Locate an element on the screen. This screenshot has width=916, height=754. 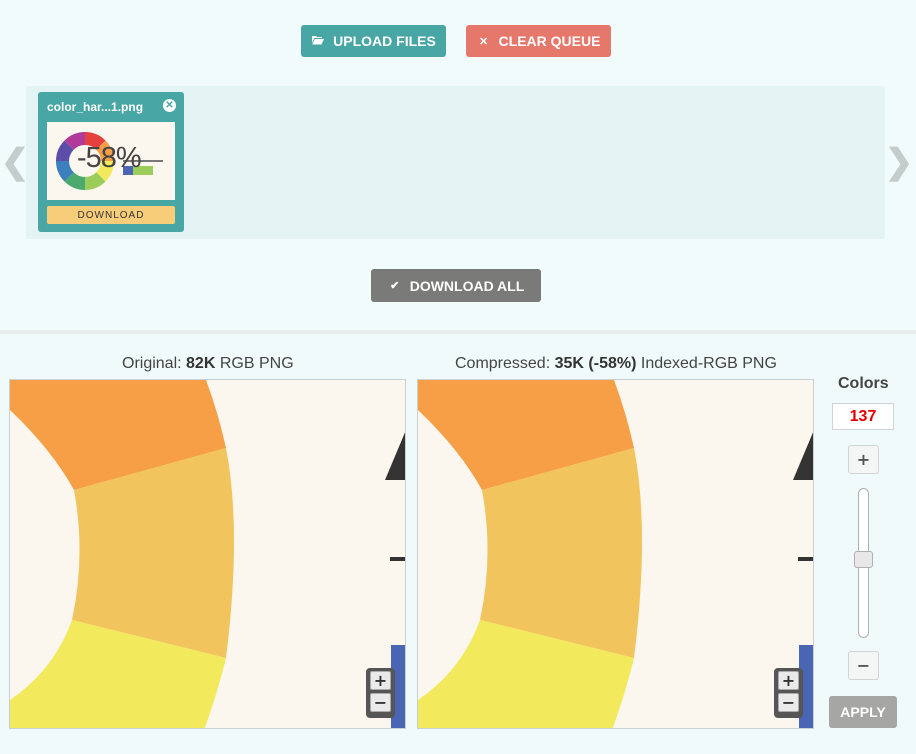
original-size: 82K is located at coordinates (201, 363).